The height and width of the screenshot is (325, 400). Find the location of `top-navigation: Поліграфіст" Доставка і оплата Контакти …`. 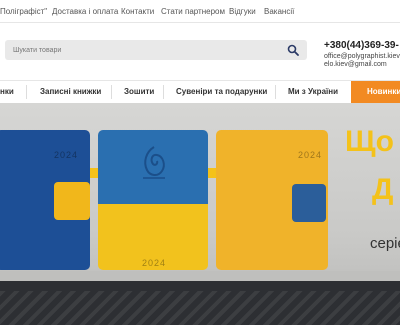

top-navigation: Поліграфіст" Доставка і оплата Контакти … is located at coordinates (200, 11).